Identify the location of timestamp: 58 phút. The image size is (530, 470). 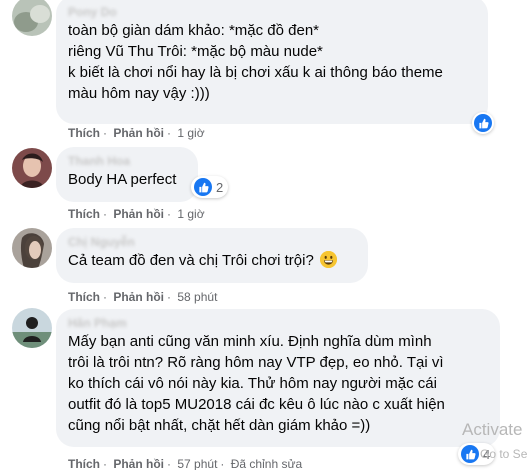
(197, 297).